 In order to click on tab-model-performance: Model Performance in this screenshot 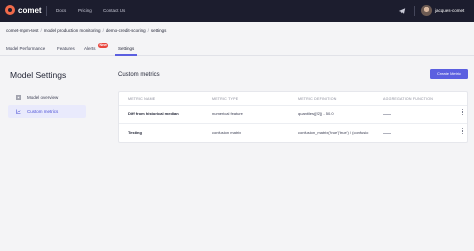, I will do `click(25, 48)`.